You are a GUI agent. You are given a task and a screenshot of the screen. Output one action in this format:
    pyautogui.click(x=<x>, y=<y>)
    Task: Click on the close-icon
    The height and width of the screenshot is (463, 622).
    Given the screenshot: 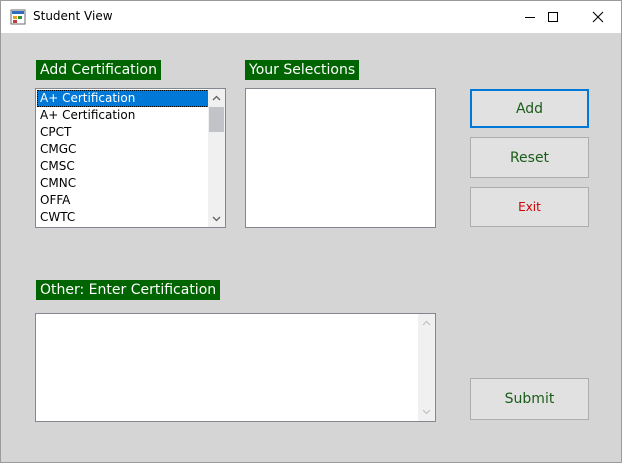 What is the action you would take?
    pyautogui.click(x=598, y=17)
    